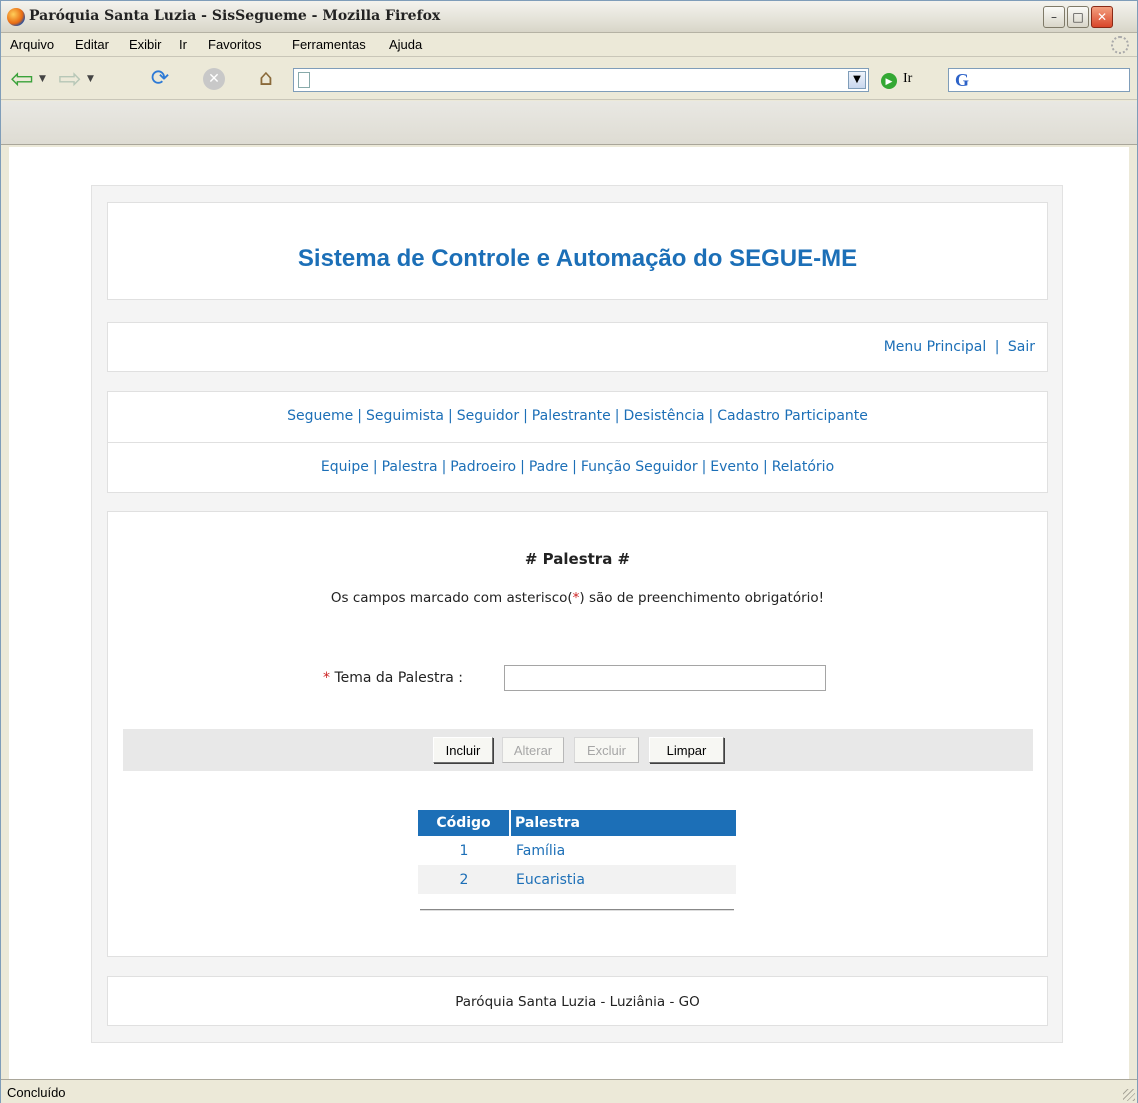  What do you see at coordinates (92, 44) in the screenshot?
I see `menu-editar: Editar` at bounding box center [92, 44].